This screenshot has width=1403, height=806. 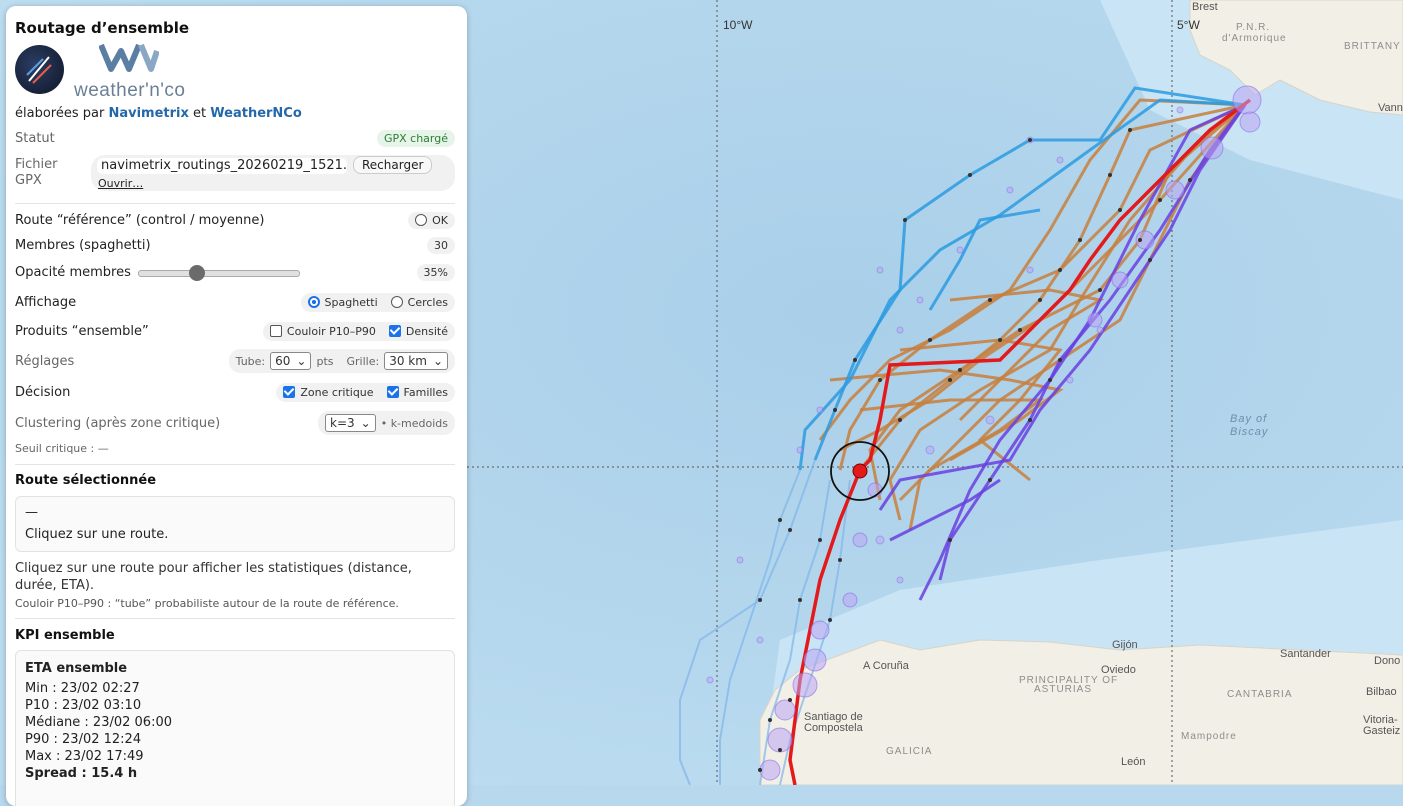 I want to click on graticule-label-10w: 10°W, so click(x=738, y=25).